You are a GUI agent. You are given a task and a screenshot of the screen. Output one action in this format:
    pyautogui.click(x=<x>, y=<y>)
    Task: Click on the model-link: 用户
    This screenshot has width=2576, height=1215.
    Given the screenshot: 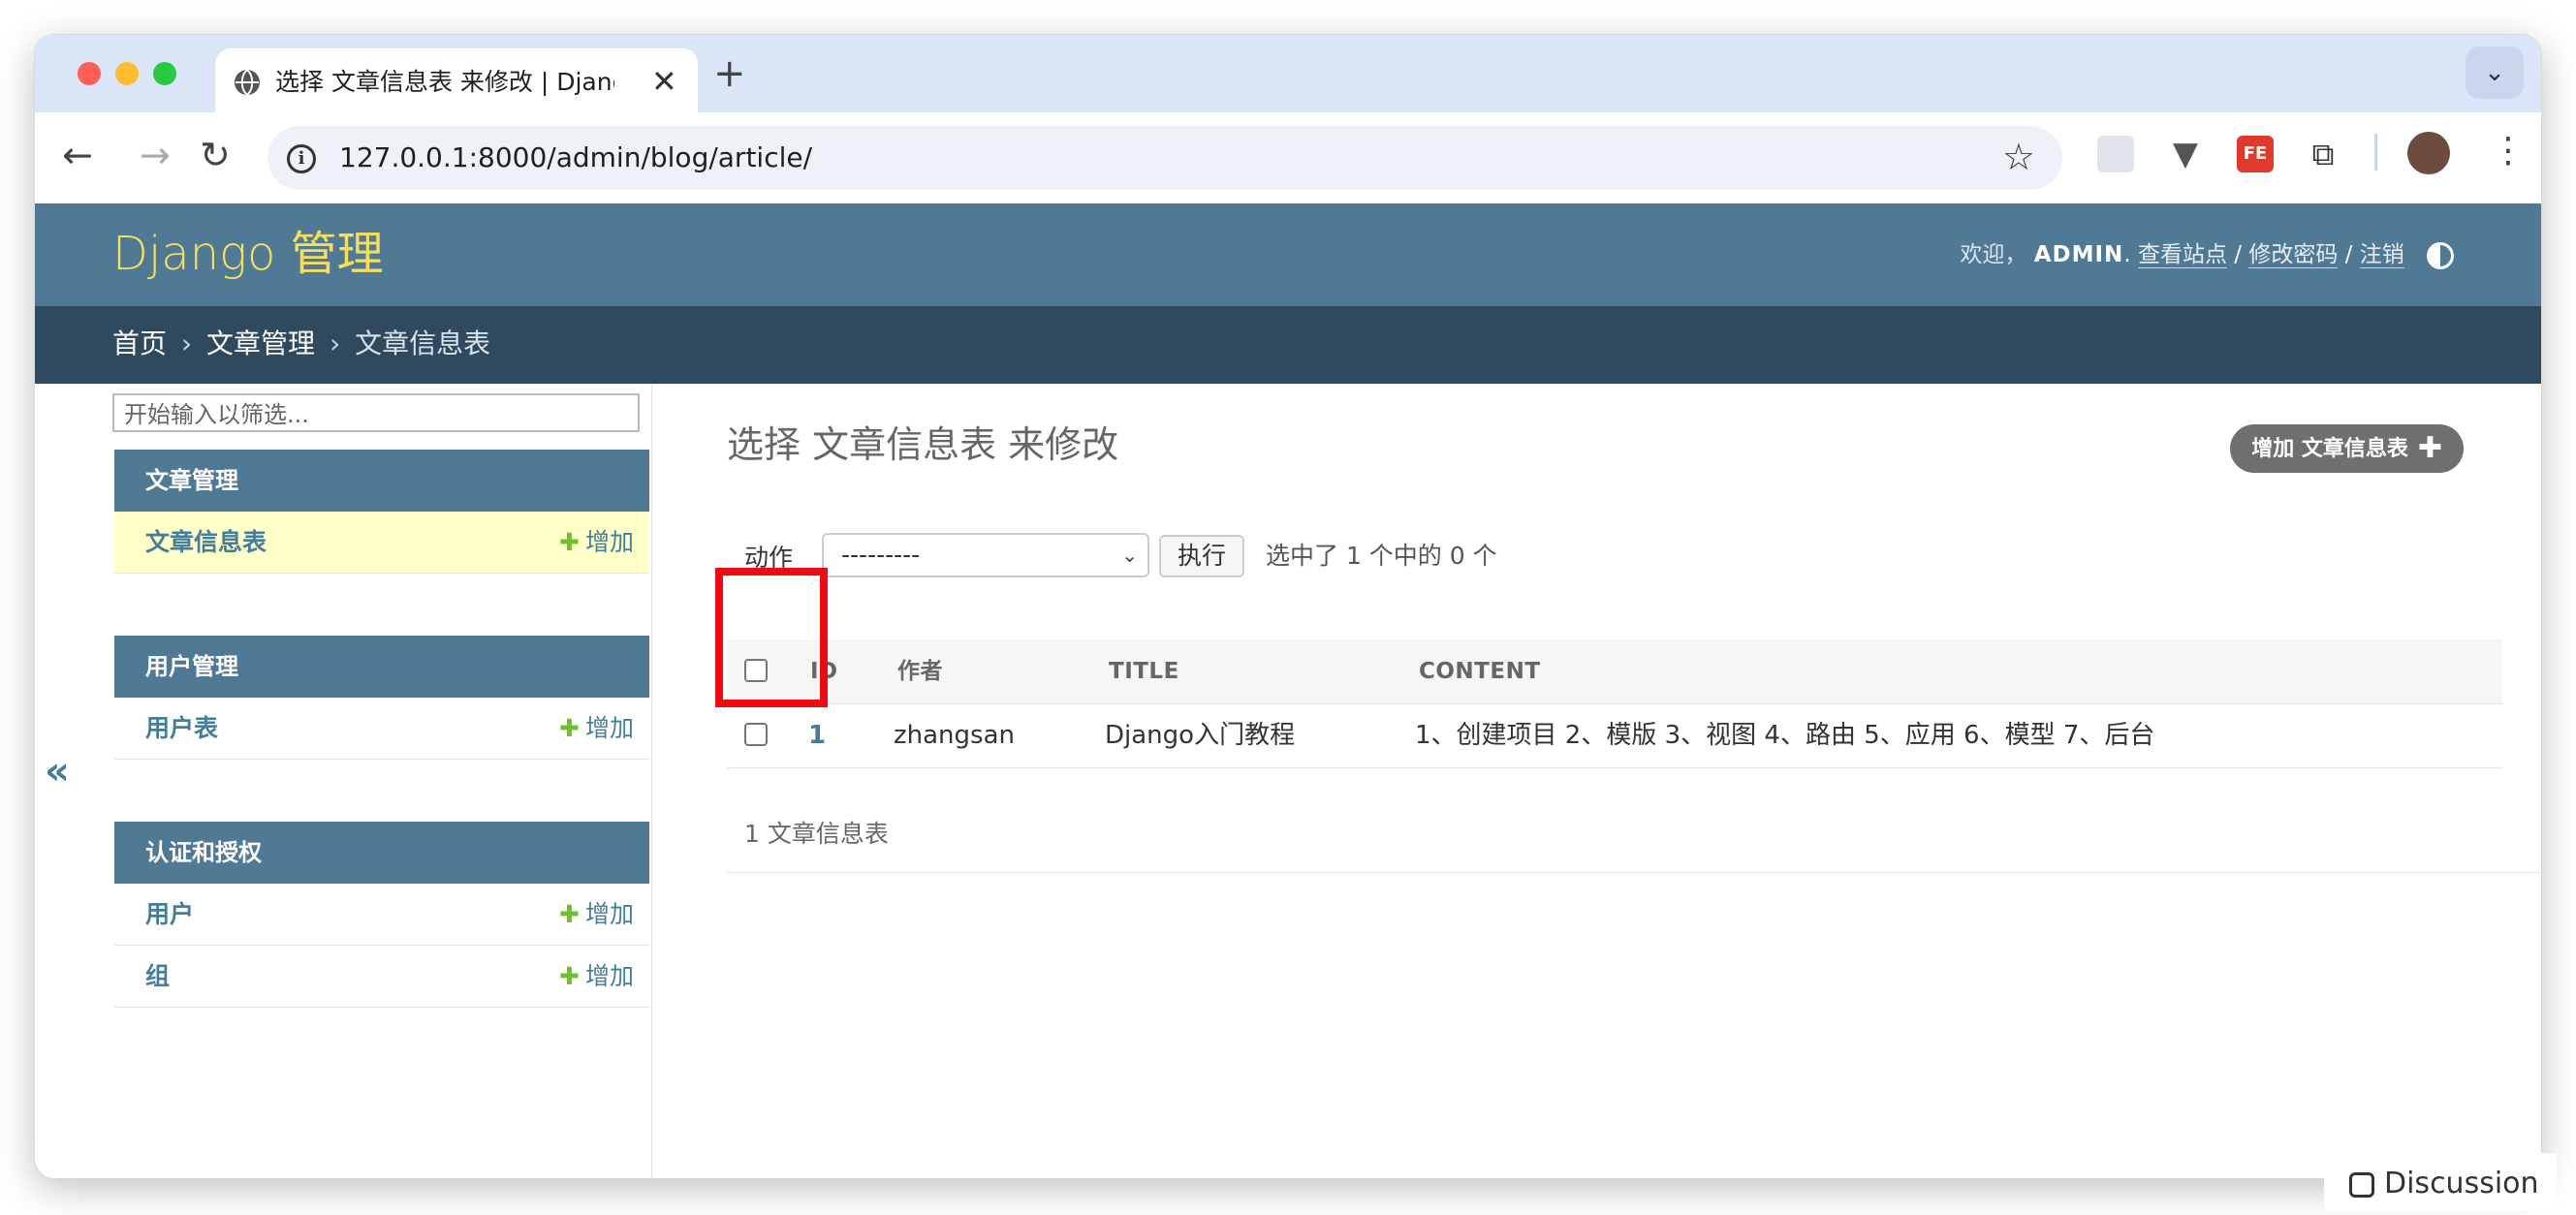 What is the action you would take?
    pyautogui.click(x=169, y=914)
    